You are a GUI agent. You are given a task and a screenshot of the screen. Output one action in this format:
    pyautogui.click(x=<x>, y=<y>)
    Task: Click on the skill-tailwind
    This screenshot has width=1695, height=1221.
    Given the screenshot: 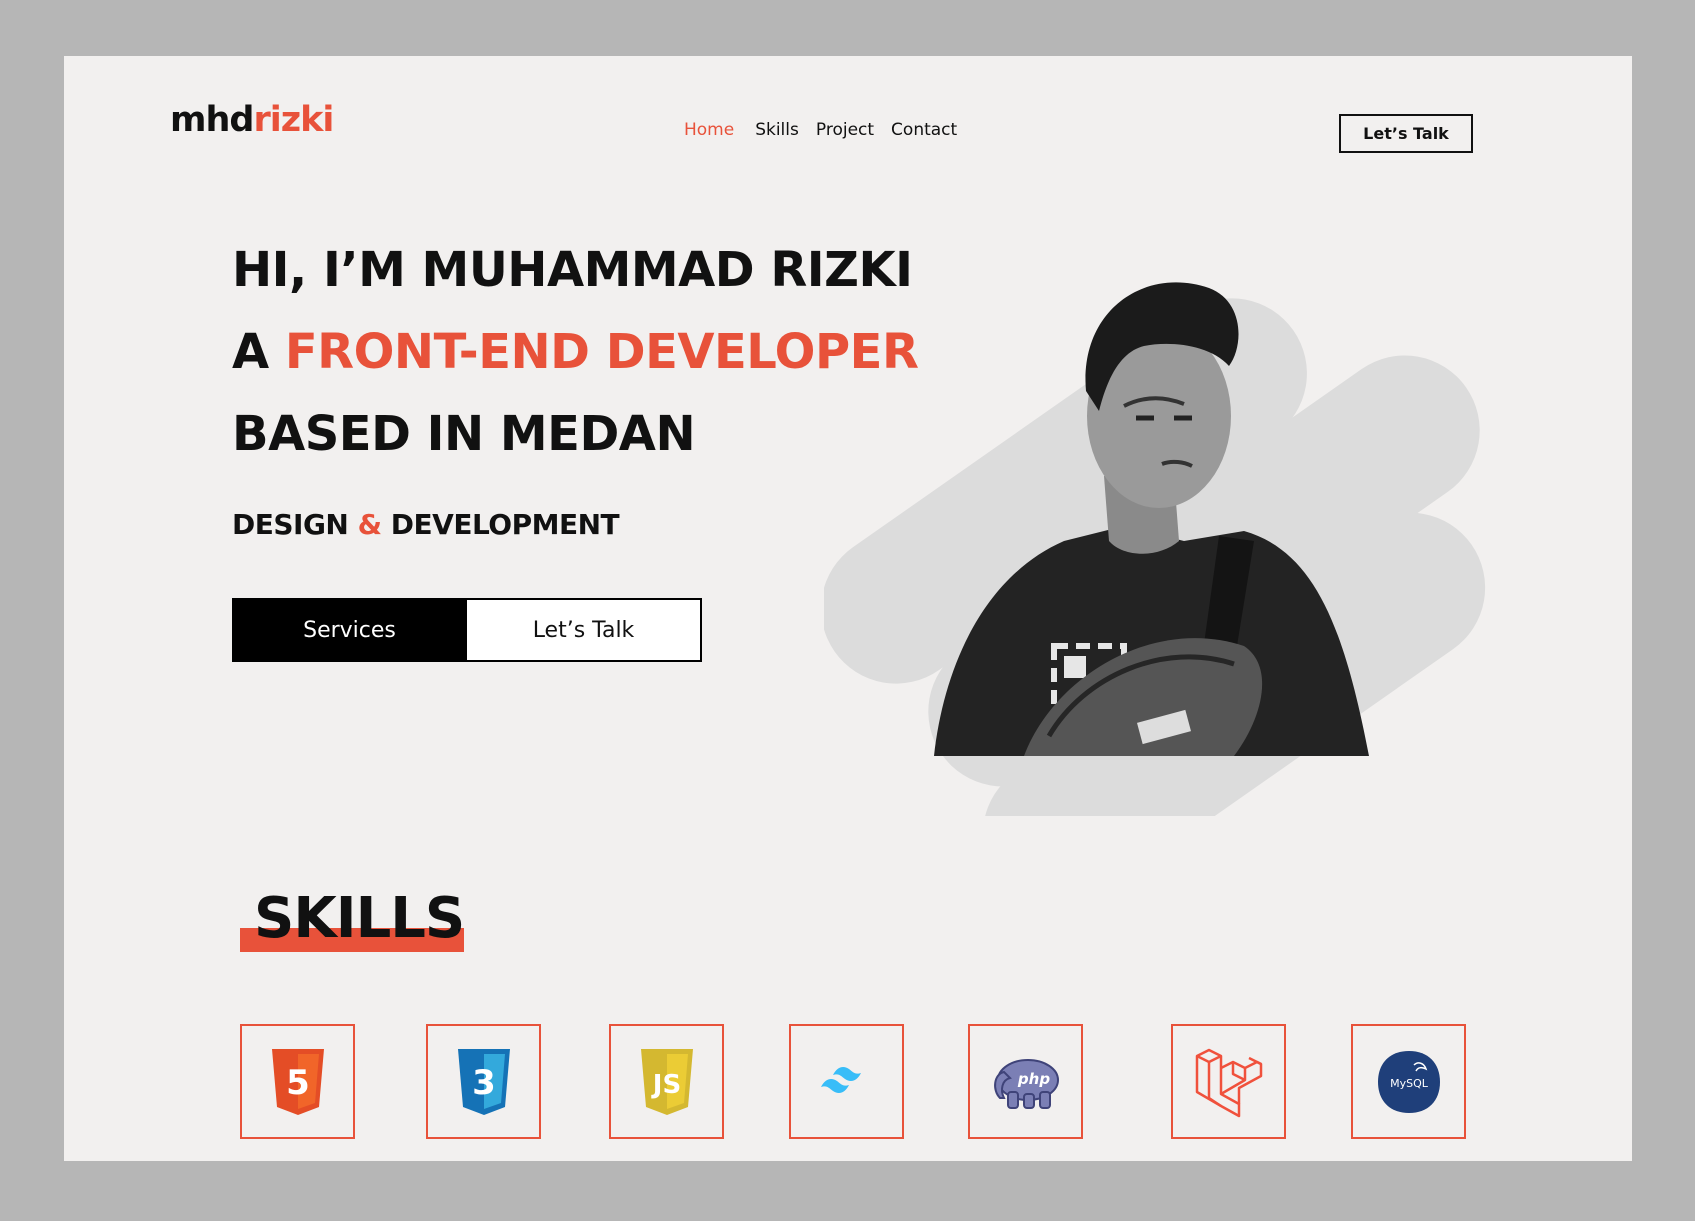 What is the action you would take?
    pyautogui.click(x=846, y=1081)
    